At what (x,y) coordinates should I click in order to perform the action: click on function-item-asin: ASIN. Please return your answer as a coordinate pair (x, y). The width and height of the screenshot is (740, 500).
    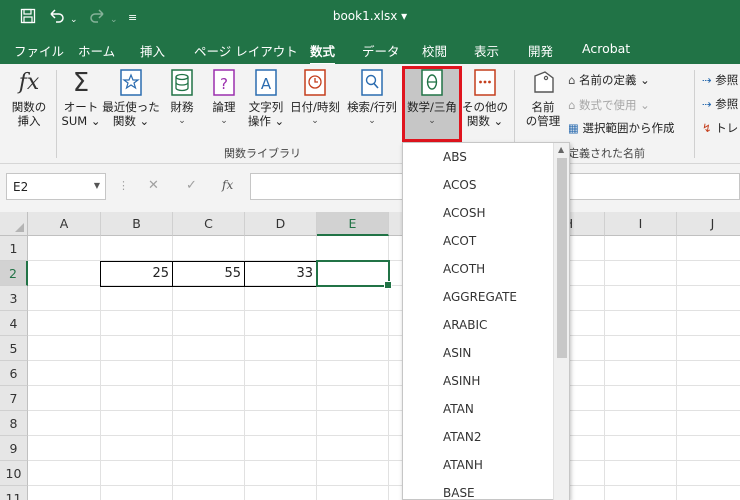
    Looking at the image, I should click on (457, 353).